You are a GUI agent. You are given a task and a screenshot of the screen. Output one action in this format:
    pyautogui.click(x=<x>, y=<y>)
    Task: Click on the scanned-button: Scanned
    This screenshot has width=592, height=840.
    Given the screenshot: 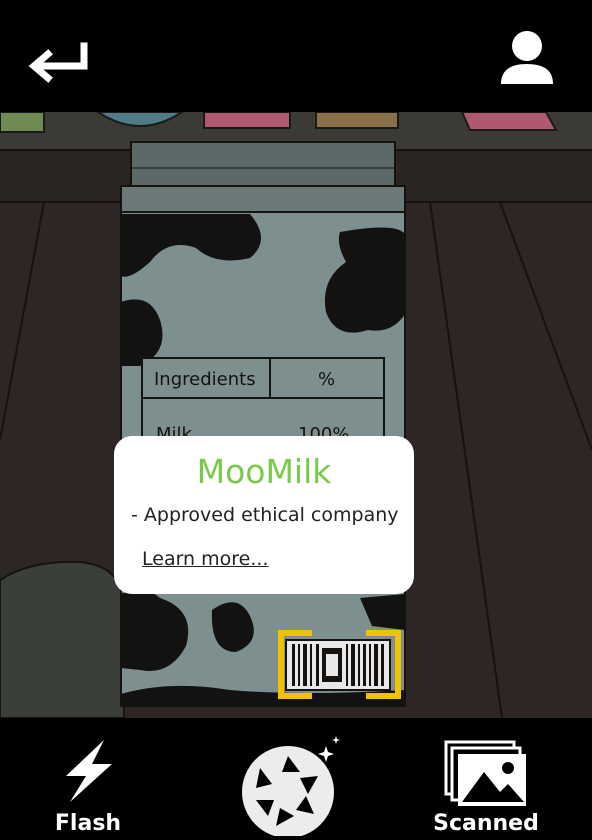 What is the action you would take?
    pyautogui.click(x=486, y=786)
    